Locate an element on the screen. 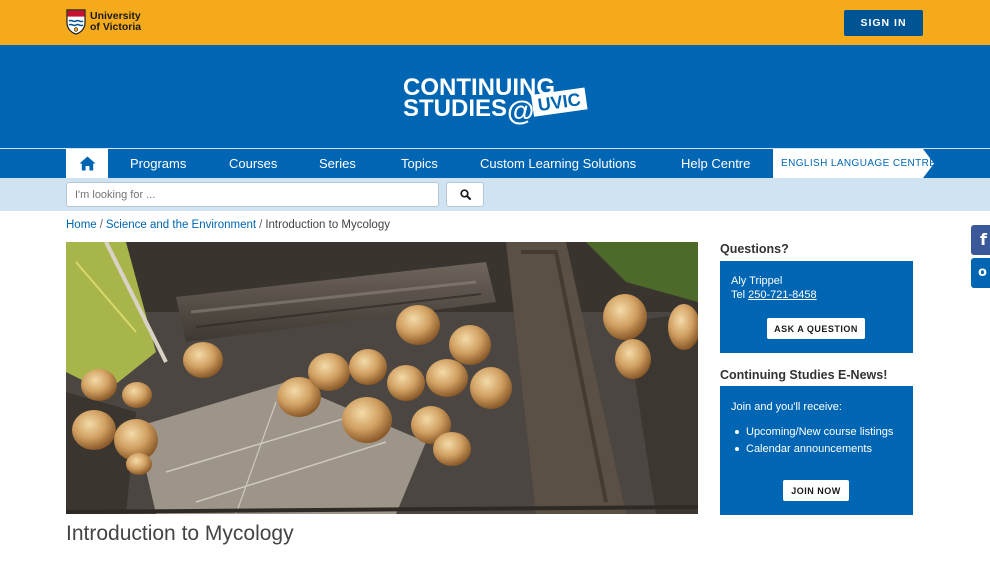 This screenshot has height=563, width=990. nav-home is located at coordinates (87, 163).